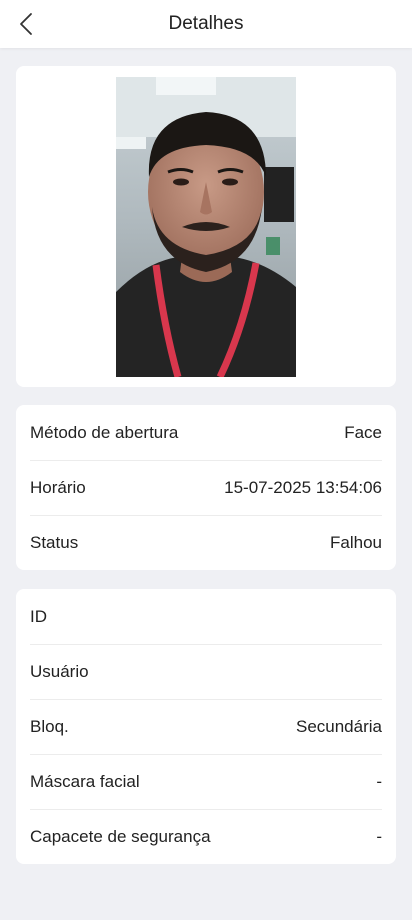 This screenshot has width=412, height=920. Describe the element at coordinates (58, 487) in the screenshot. I see `time-label: Horário` at that location.